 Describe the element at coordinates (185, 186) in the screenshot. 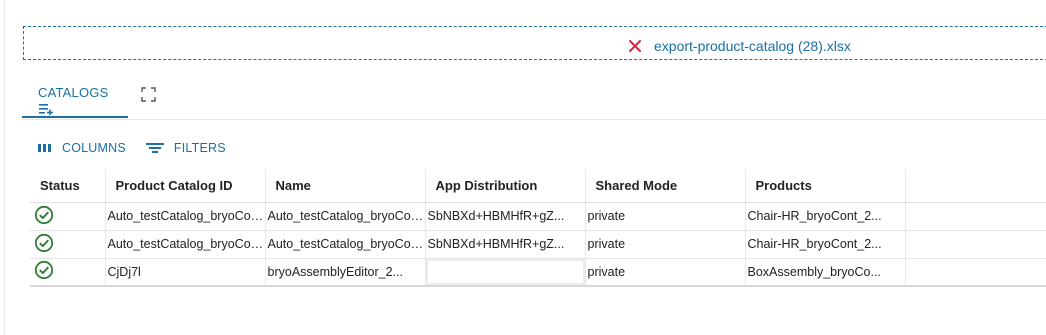

I see `column-header-catalog-id: Product Catalog ID` at that location.